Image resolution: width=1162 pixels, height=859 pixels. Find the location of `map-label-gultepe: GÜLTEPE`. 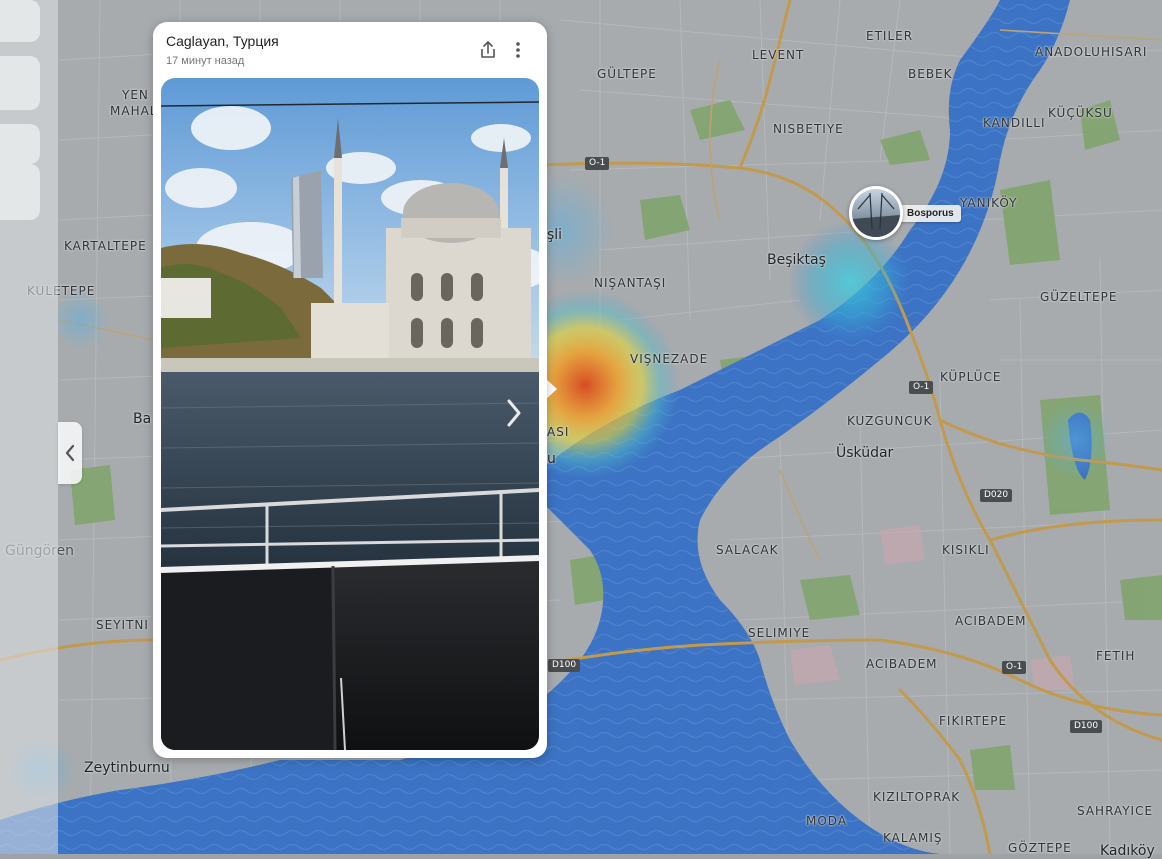

map-label-gultepe: GÜLTEPE is located at coordinates (627, 74).